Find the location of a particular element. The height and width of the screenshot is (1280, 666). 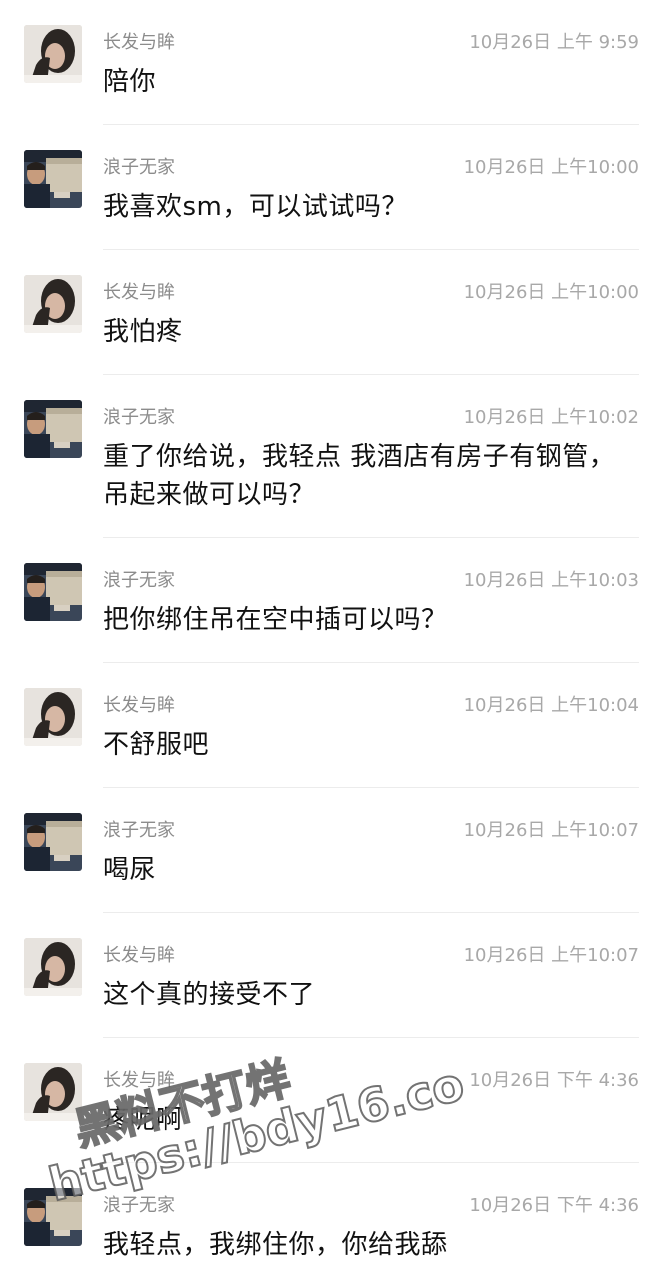

message-text: 重了你给说，我轻点 我酒店有房子有钢管，吊起来做可以吗？ is located at coordinates (359, 476).